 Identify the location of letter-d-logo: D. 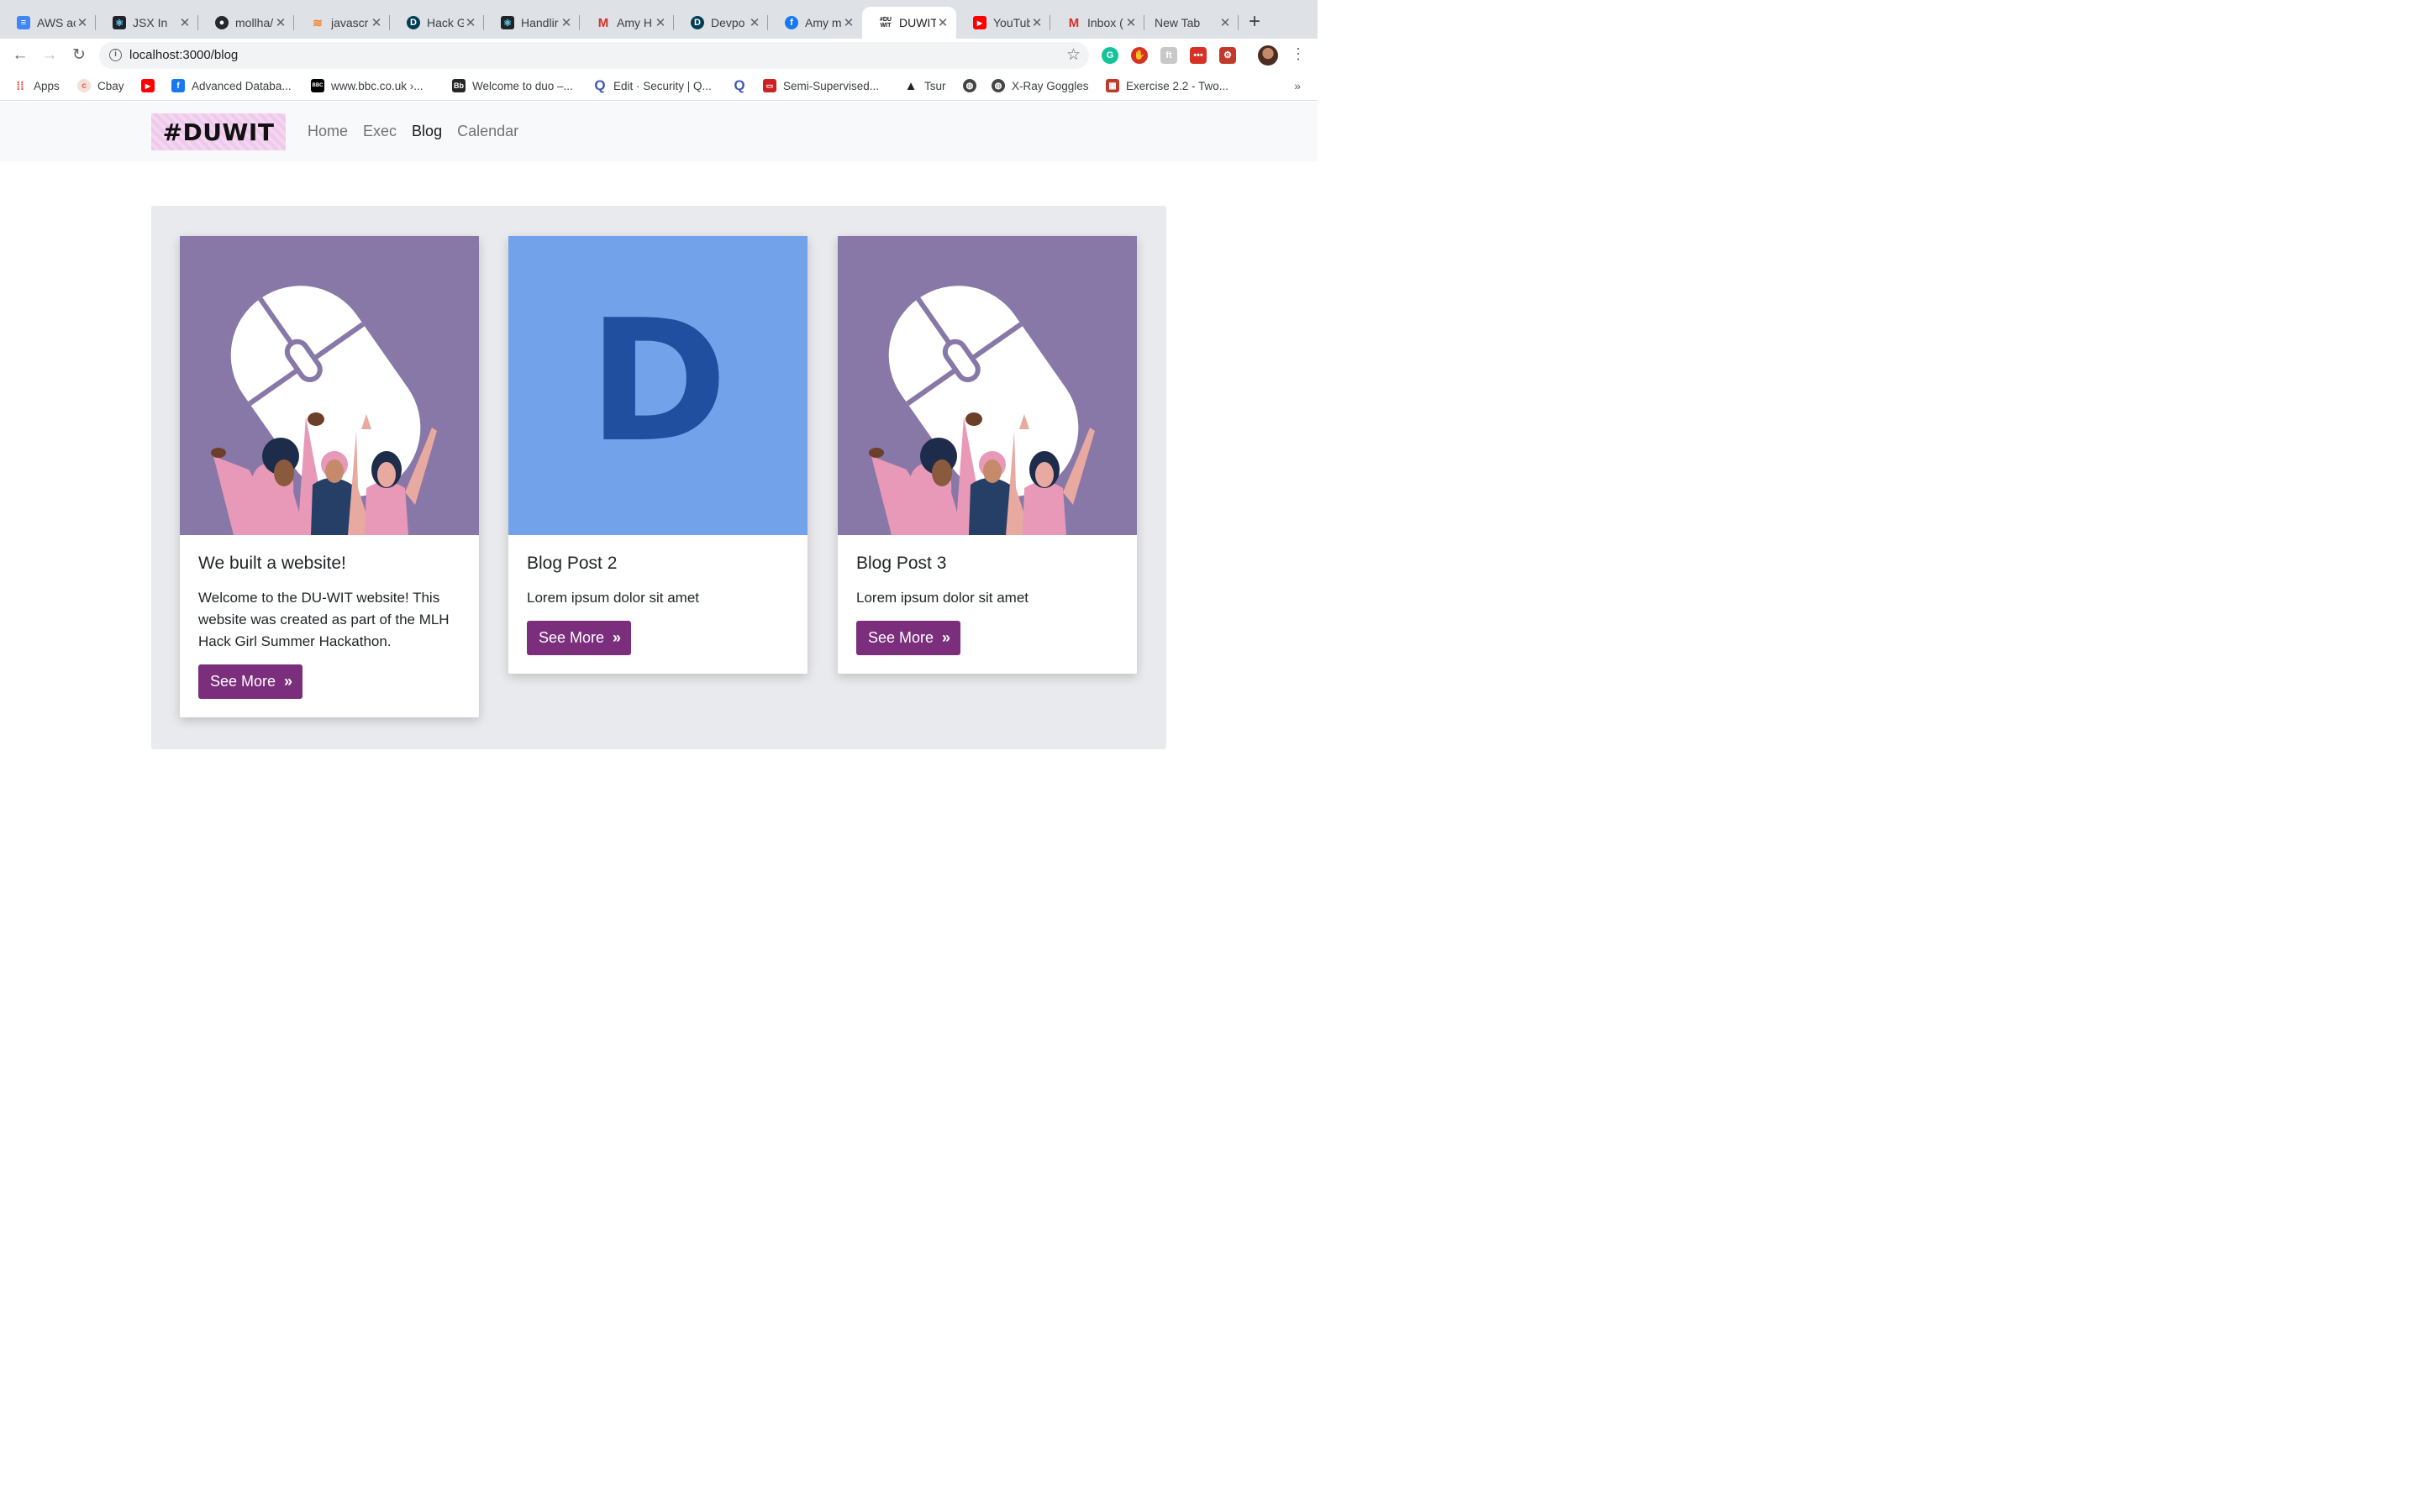
(658, 385).